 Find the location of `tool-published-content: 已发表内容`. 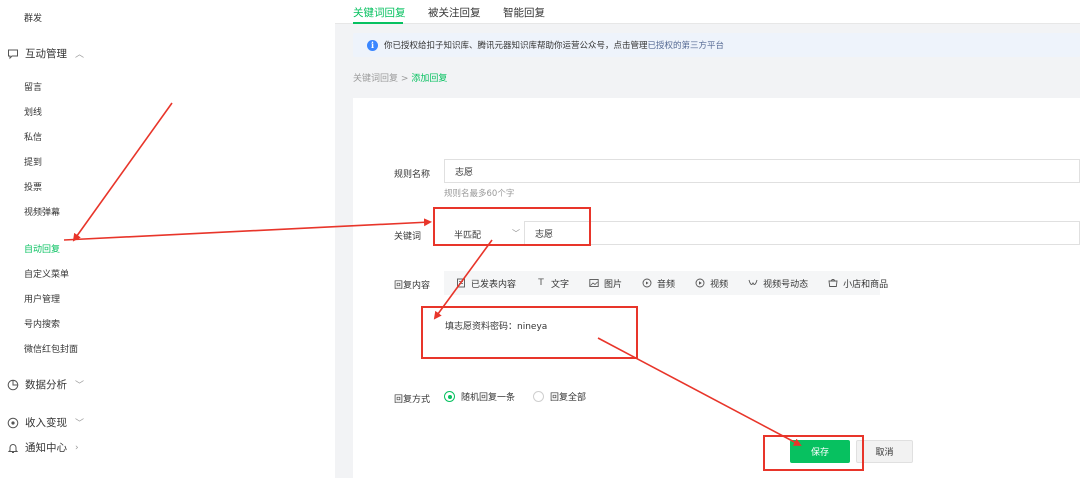

tool-published-content: 已发表内容 is located at coordinates (486, 283).